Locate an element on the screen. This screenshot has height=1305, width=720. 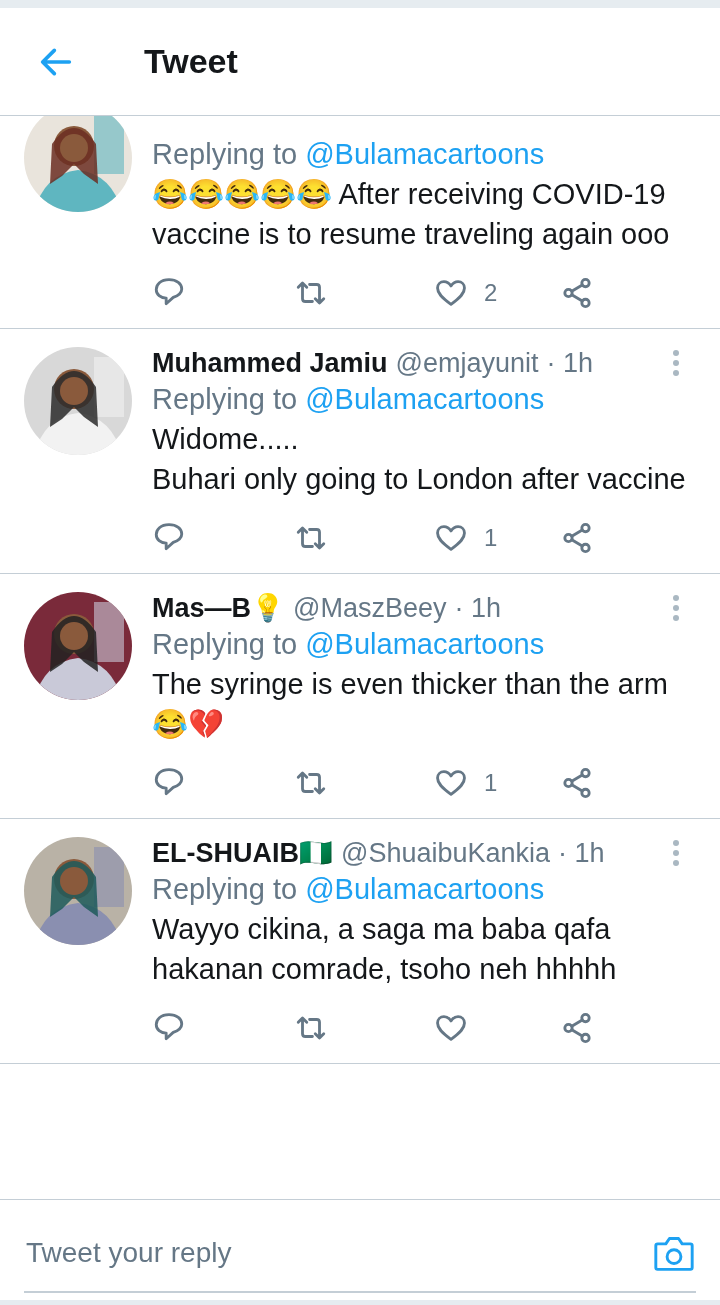
user-name: Mas—B💡 is located at coordinates (219, 608).